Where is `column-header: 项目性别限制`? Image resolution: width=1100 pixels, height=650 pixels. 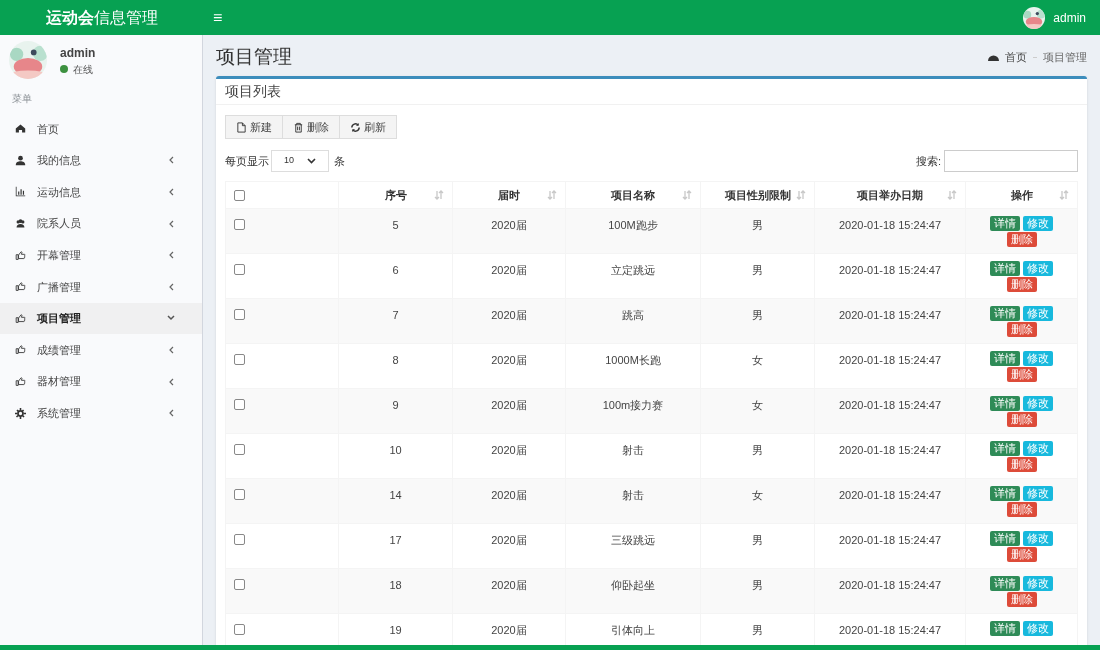 column-header: 项目性别限制 is located at coordinates (757, 195).